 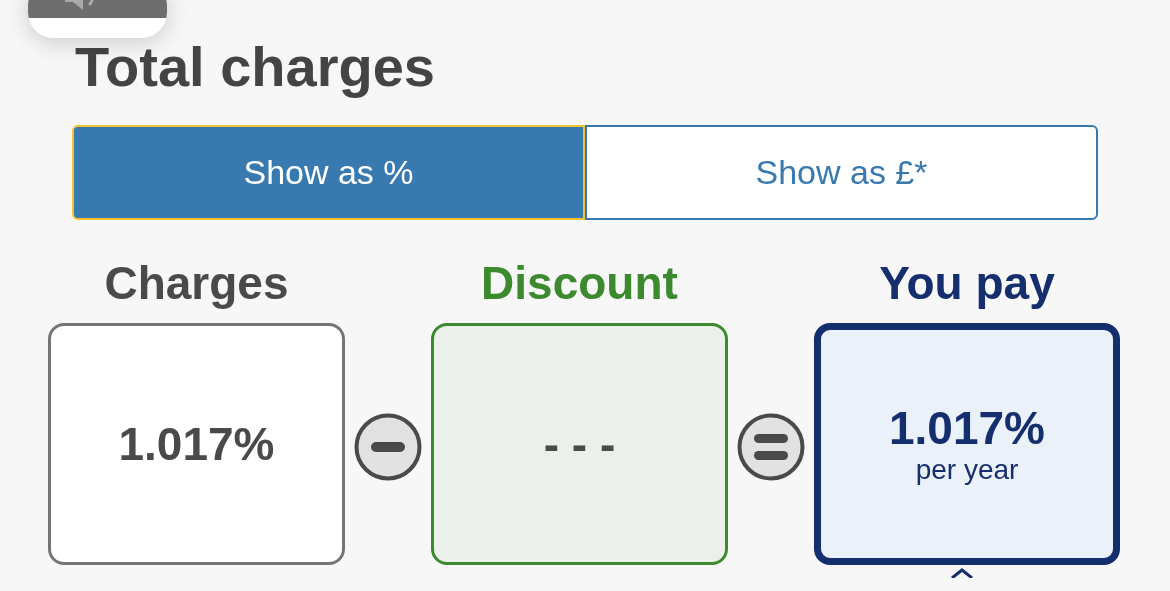 What do you see at coordinates (579, 444) in the screenshot?
I see `value-text: - - -` at bounding box center [579, 444].